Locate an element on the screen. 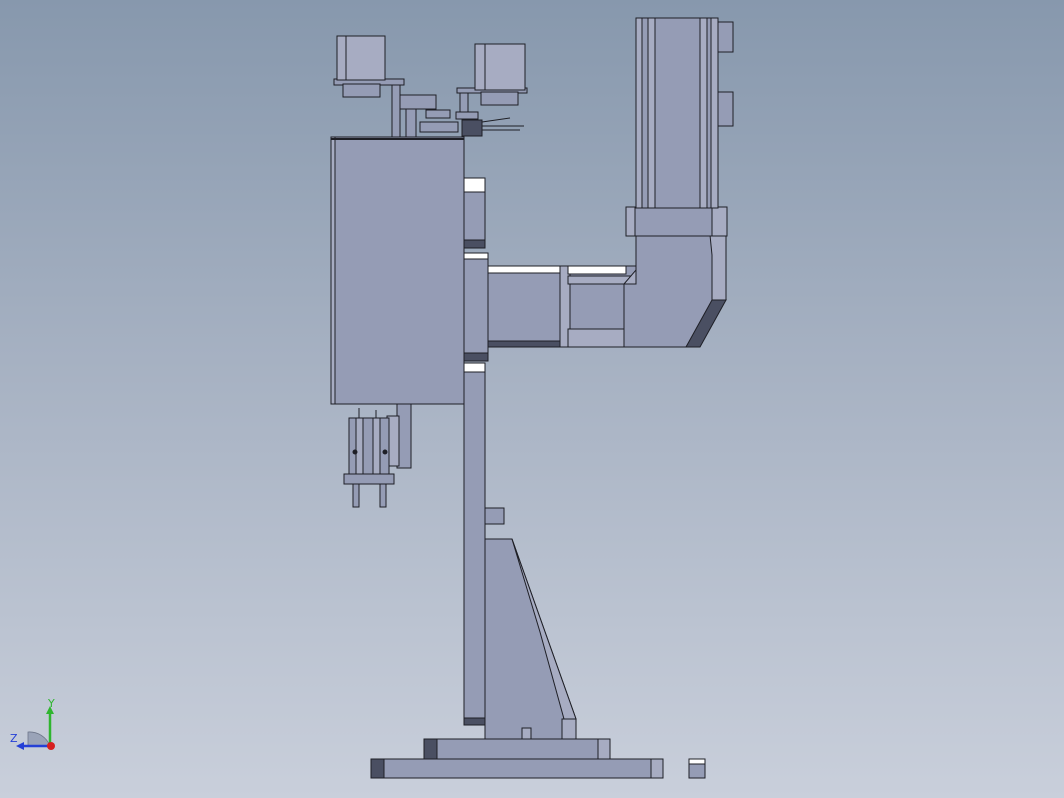  base-plate is located at coordinates (517, 758).